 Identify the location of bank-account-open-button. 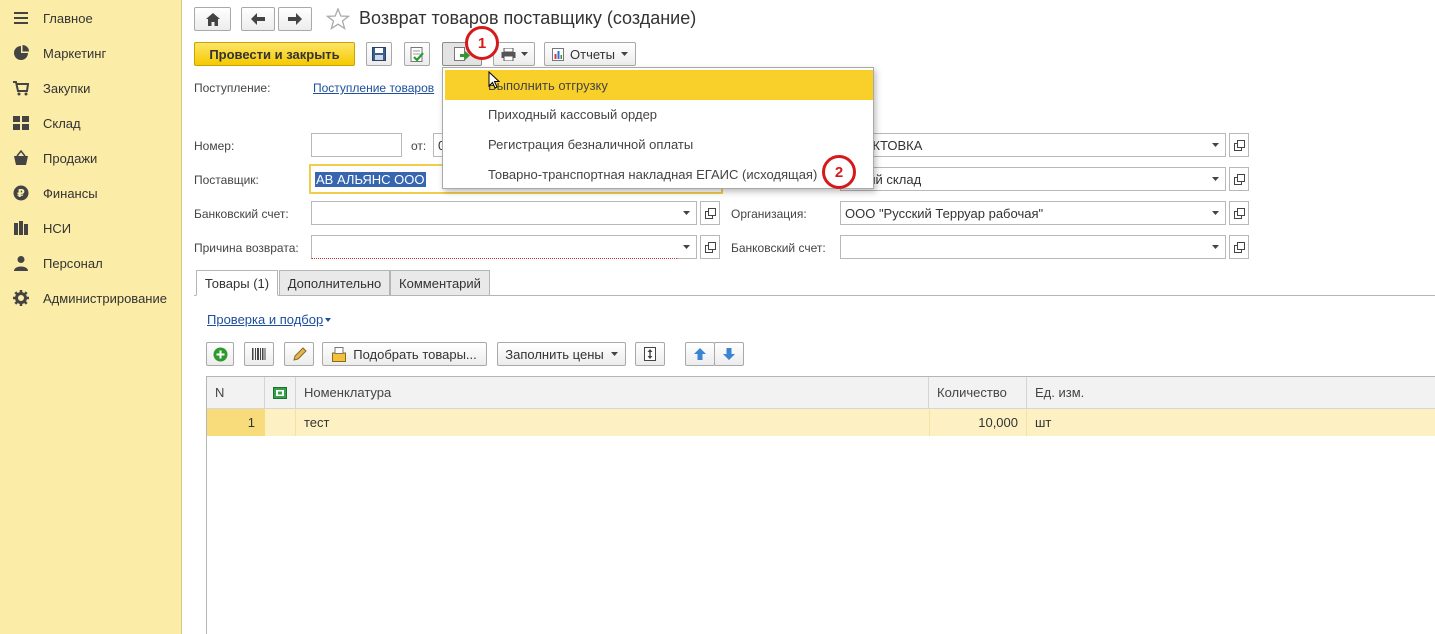
(710, 213).